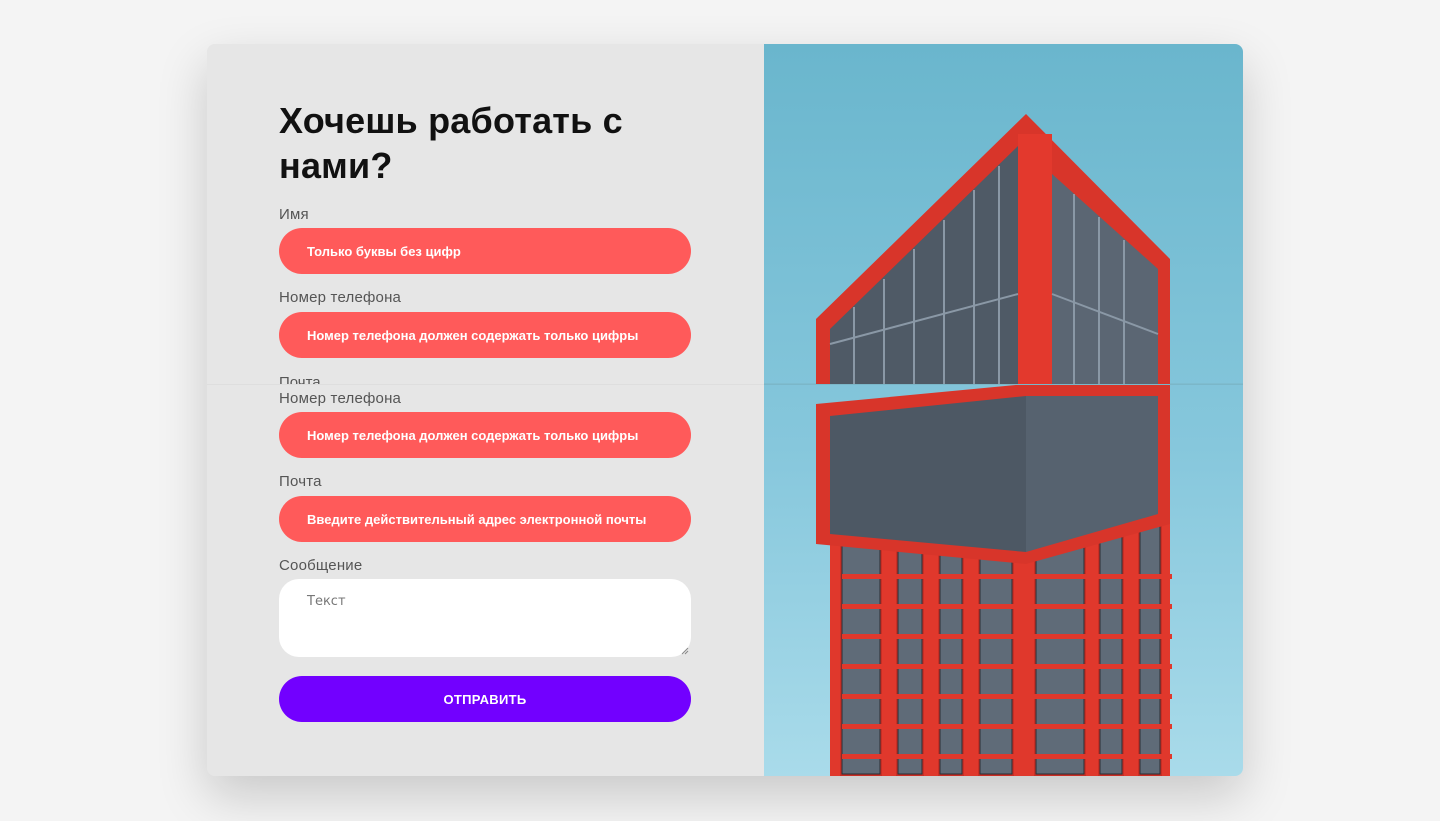 The image size is (1440, 821). What do you see at coordinates (294, 214) in the screenshot?
I see `name-label: Имя` at bounding box center [294, 214].